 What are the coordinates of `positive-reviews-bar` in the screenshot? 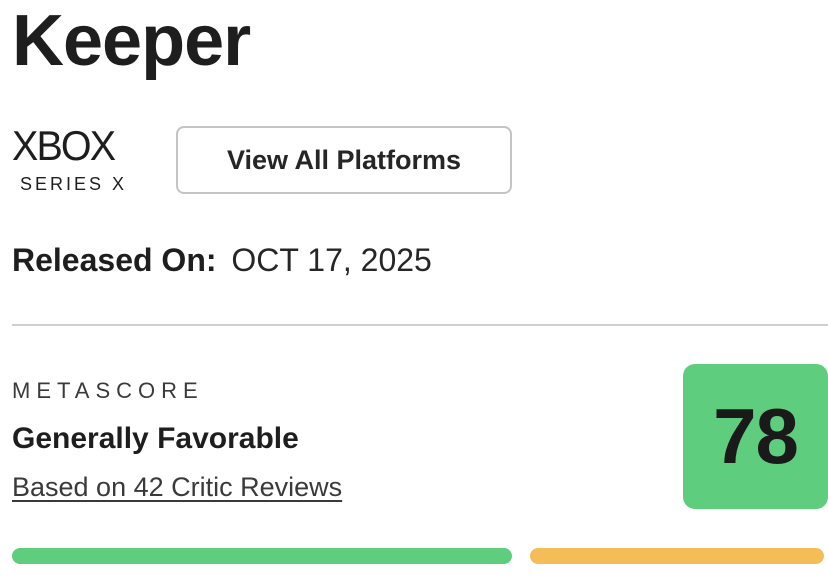 It's located at (262, 556).